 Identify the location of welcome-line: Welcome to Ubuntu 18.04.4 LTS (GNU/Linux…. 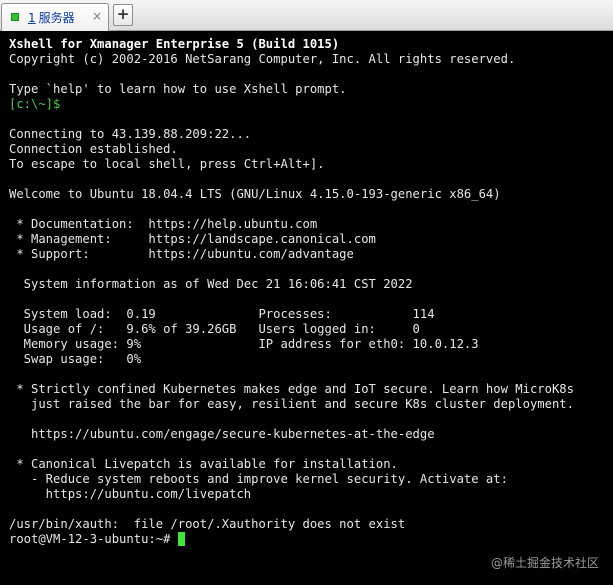
(255, 194).